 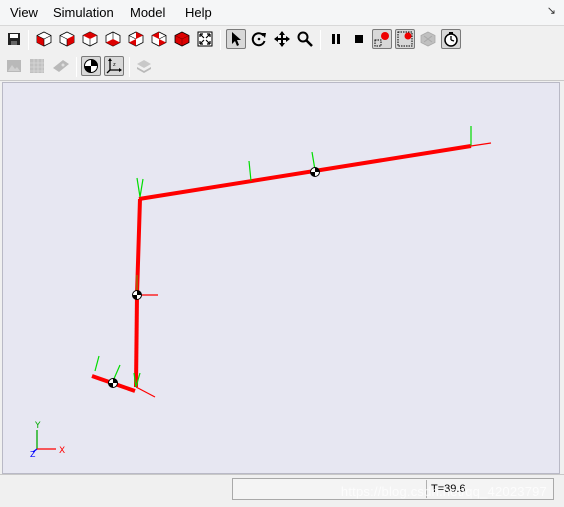 I want to click on view-iso-icon, so click(x=182, y=39).